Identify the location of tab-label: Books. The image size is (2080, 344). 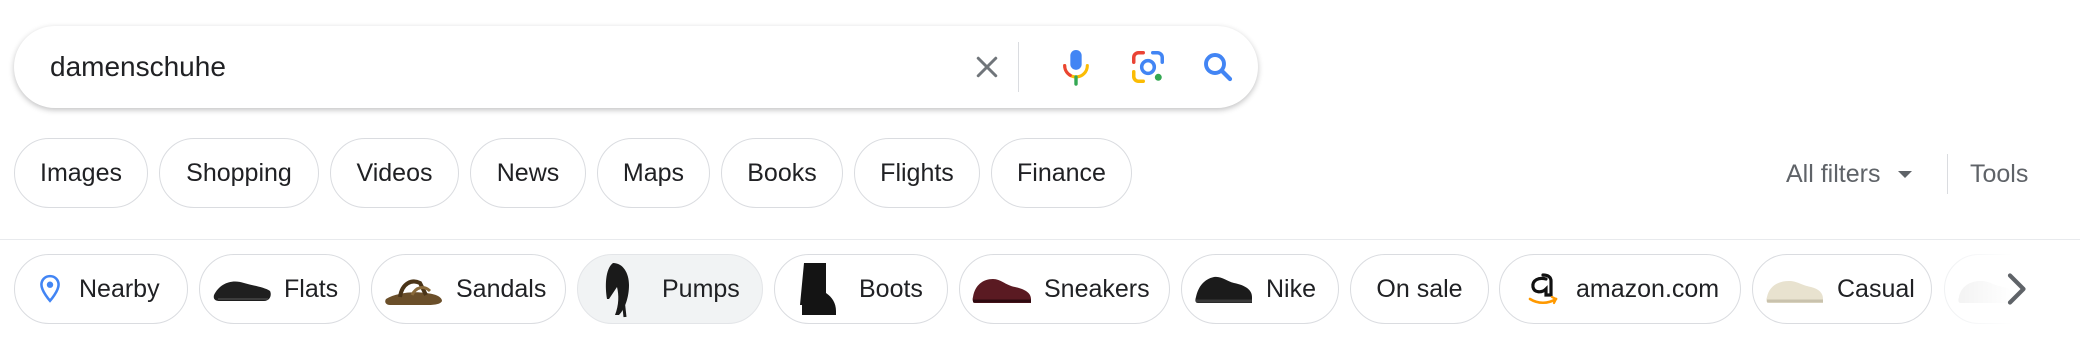
(782, 172).